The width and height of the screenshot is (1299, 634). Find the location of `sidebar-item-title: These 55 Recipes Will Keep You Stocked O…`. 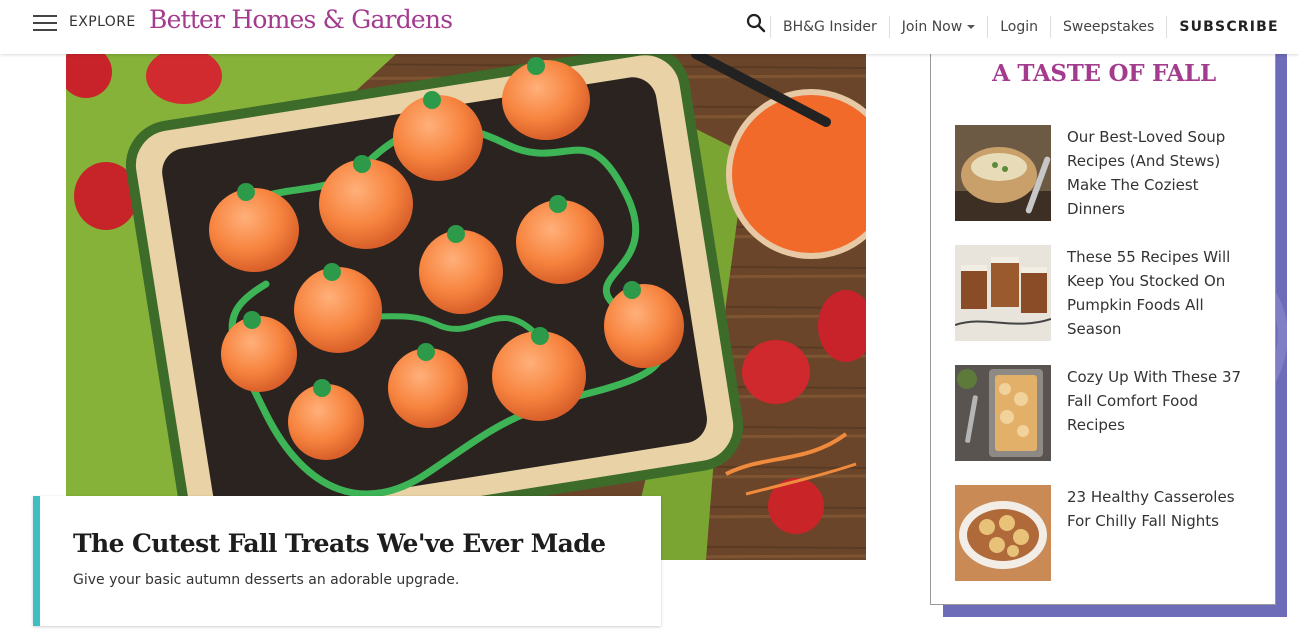

sidebar-item-title: These 55 Recipes Will Keep You Stocked O… is located at coordinates (1157, 293).